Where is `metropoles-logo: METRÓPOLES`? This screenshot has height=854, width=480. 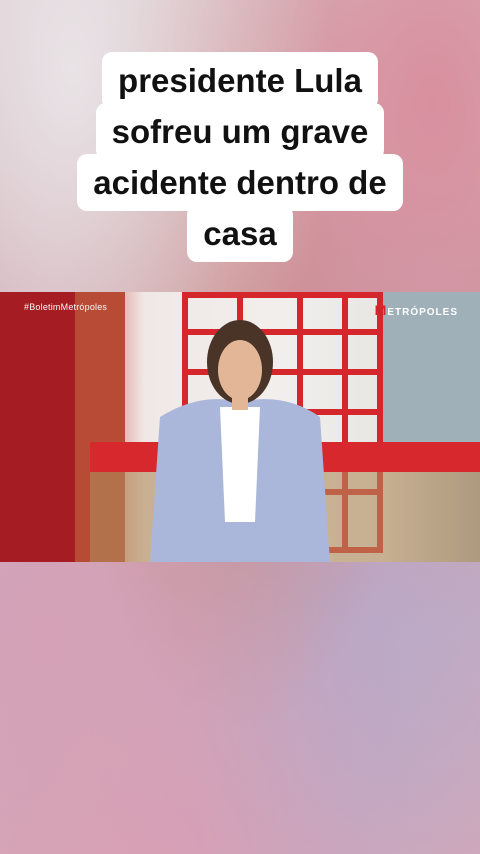 metropoles-logo: METRÓPOLES is located at coordinates (416, 310).